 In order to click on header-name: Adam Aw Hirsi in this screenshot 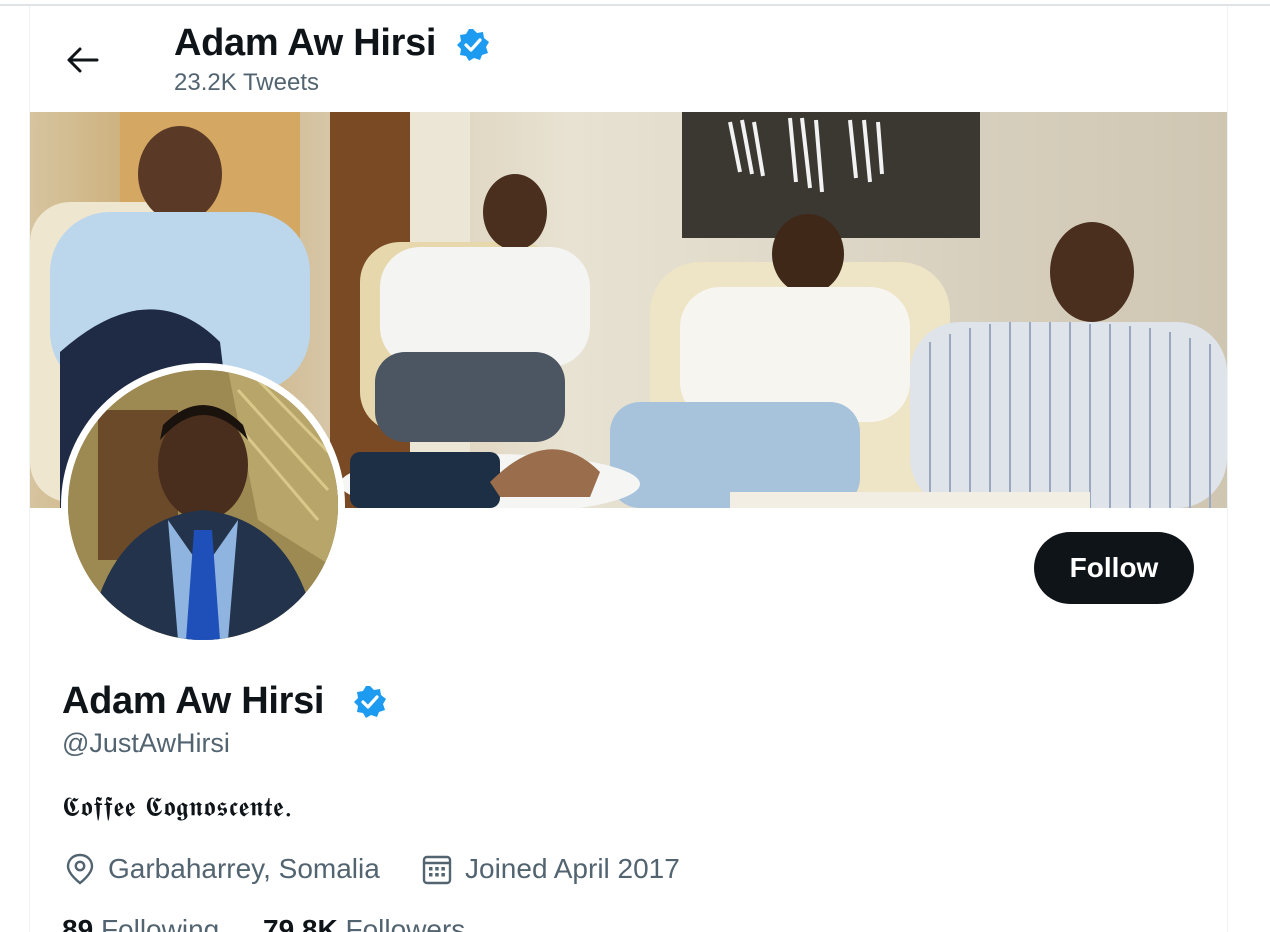, I will do `click(305, 43)`.